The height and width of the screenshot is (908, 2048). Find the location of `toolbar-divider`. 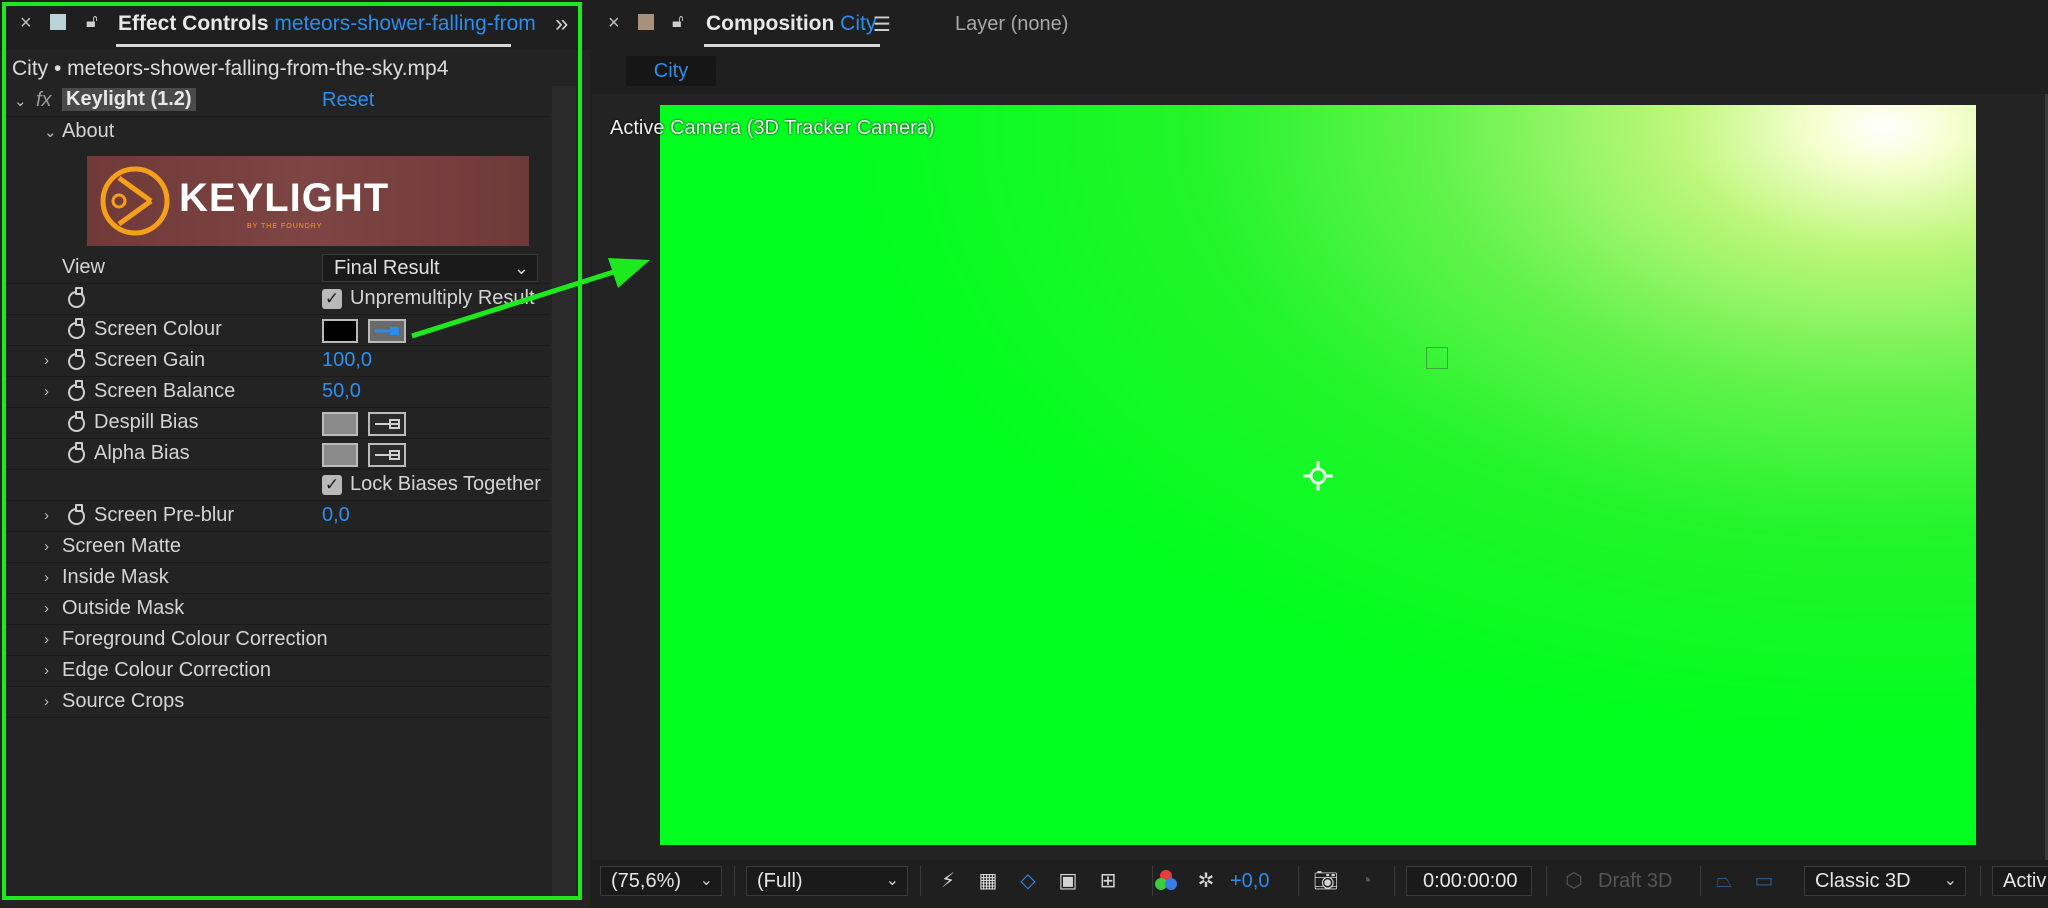

toolbar-divider is located at coordinates (920, 881).